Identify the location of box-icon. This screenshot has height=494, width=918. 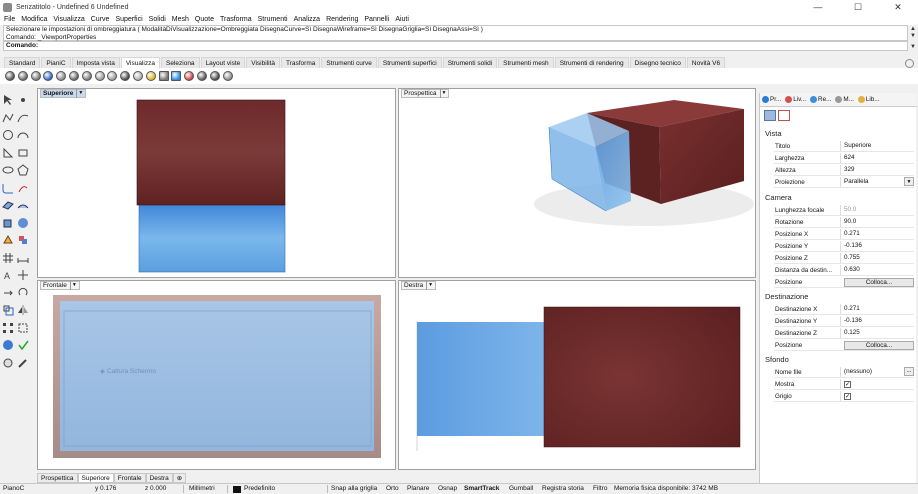
(8, 223).